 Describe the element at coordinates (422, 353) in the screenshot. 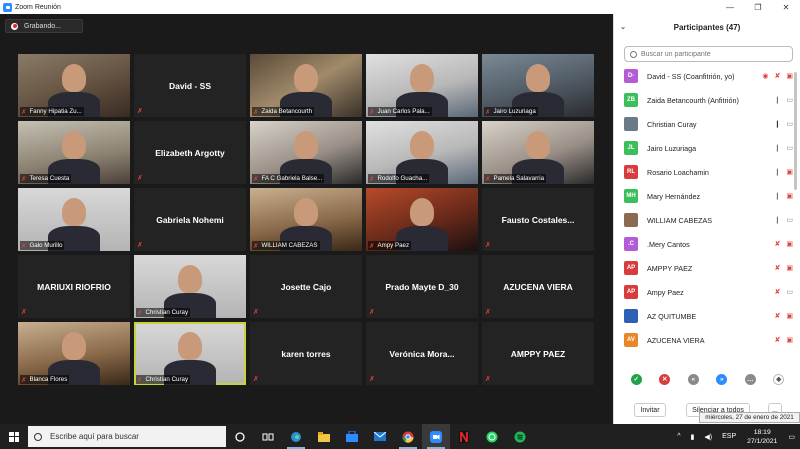

I see `video-tile: Verónica Mora... ✗` at that location.